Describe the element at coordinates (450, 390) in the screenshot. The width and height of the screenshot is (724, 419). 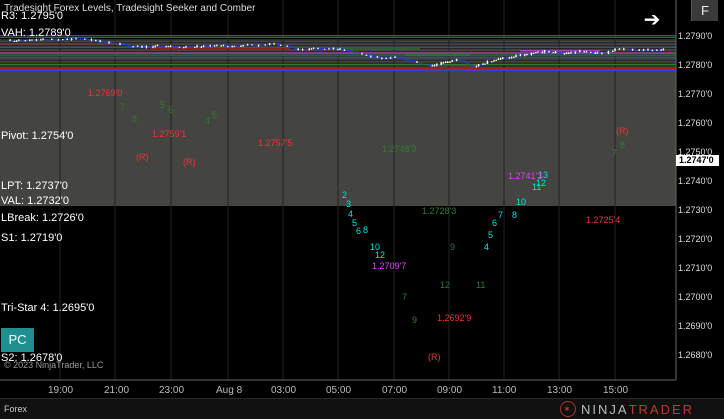
I see `time-tick: 09:00` at that location.